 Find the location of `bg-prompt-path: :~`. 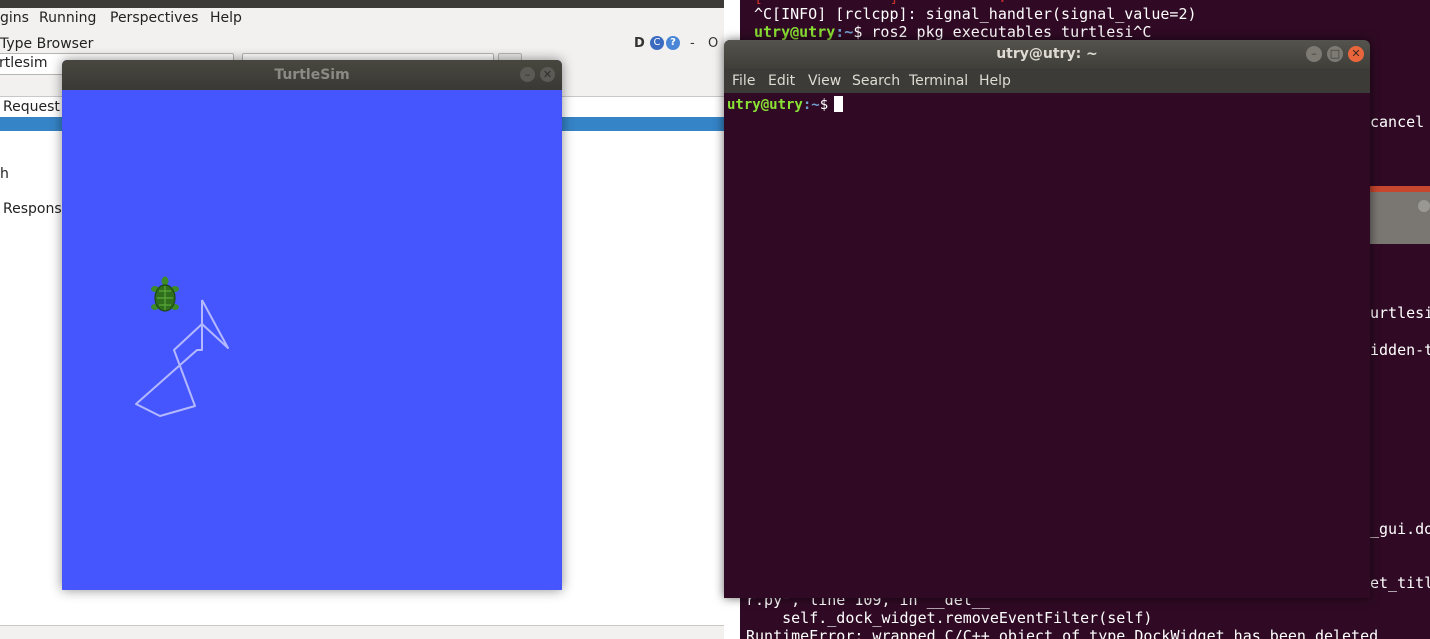

bg-prompt-path: :~ is located at coordinates (844, 32).